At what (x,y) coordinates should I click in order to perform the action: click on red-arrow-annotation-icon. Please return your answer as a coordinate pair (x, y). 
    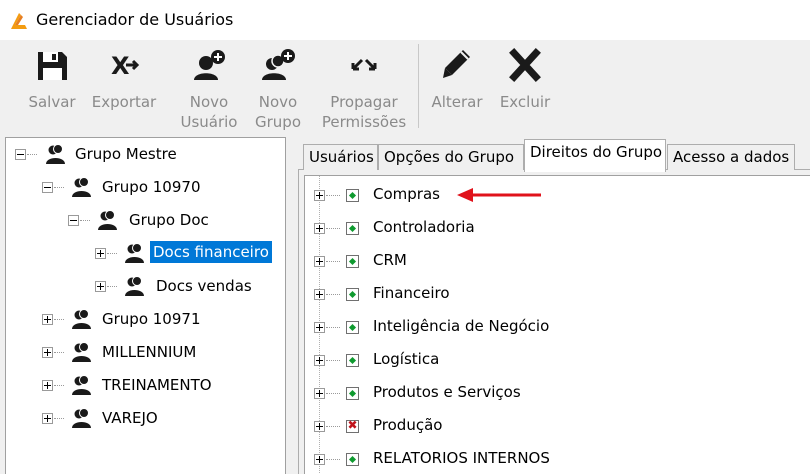
    Looking at the image, I should click on (499, 195).